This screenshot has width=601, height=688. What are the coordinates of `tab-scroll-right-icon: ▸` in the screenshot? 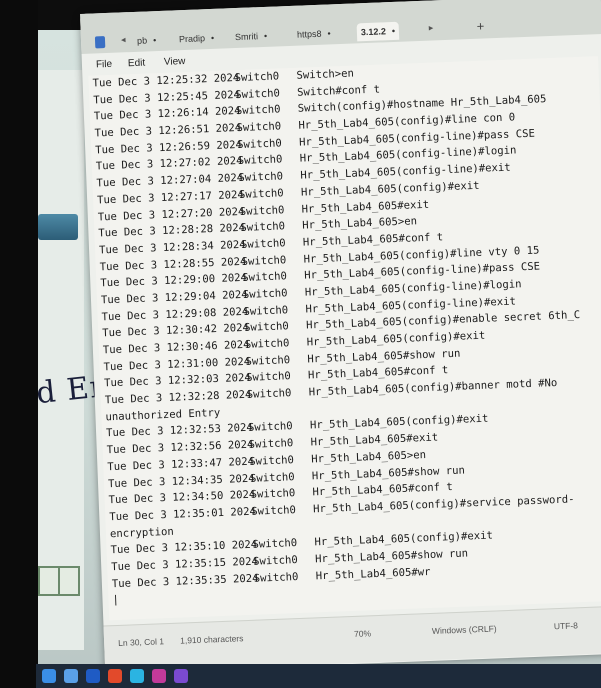 It's located at (431, 27).